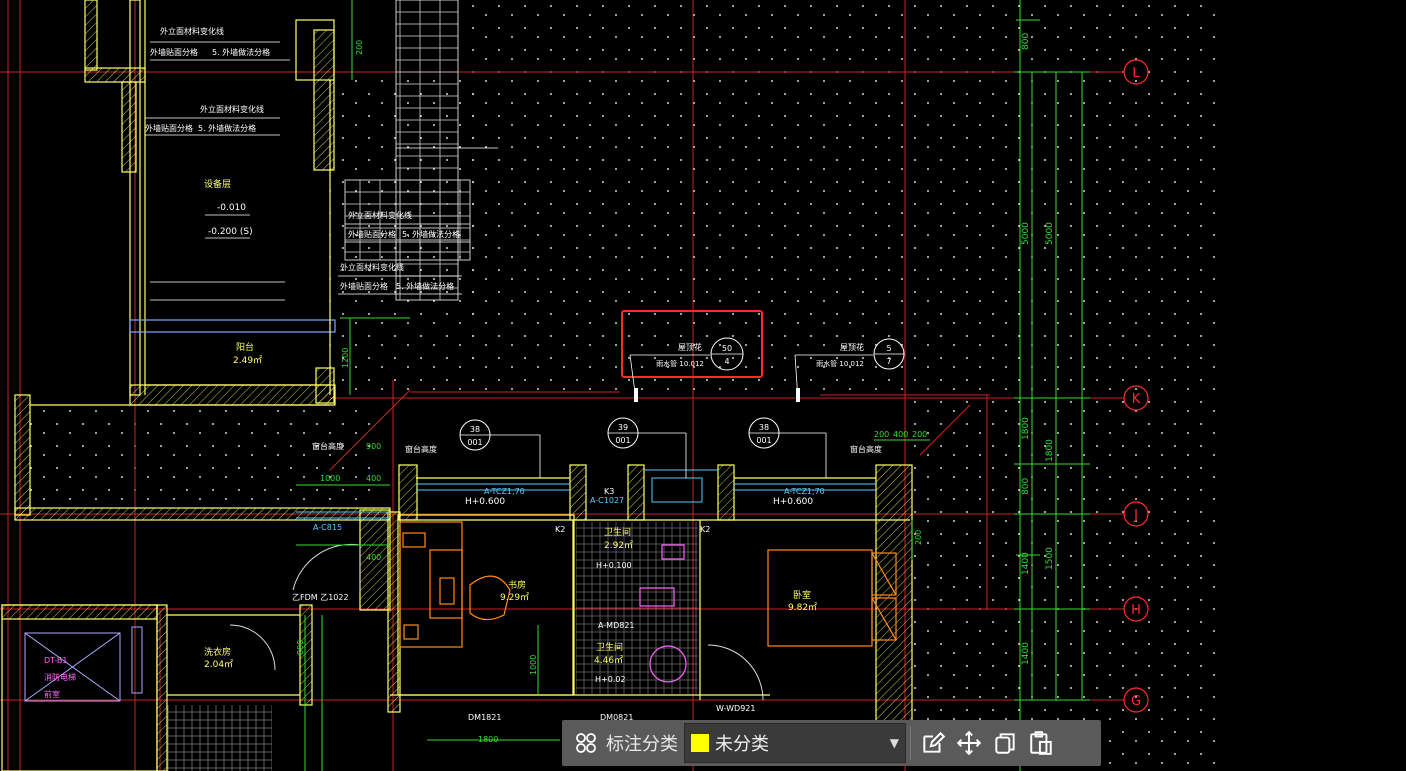 The height and width of the screenshot is (771, 1406). I want to click on room-laundry-label: 洗衣房, so click(217, 652).